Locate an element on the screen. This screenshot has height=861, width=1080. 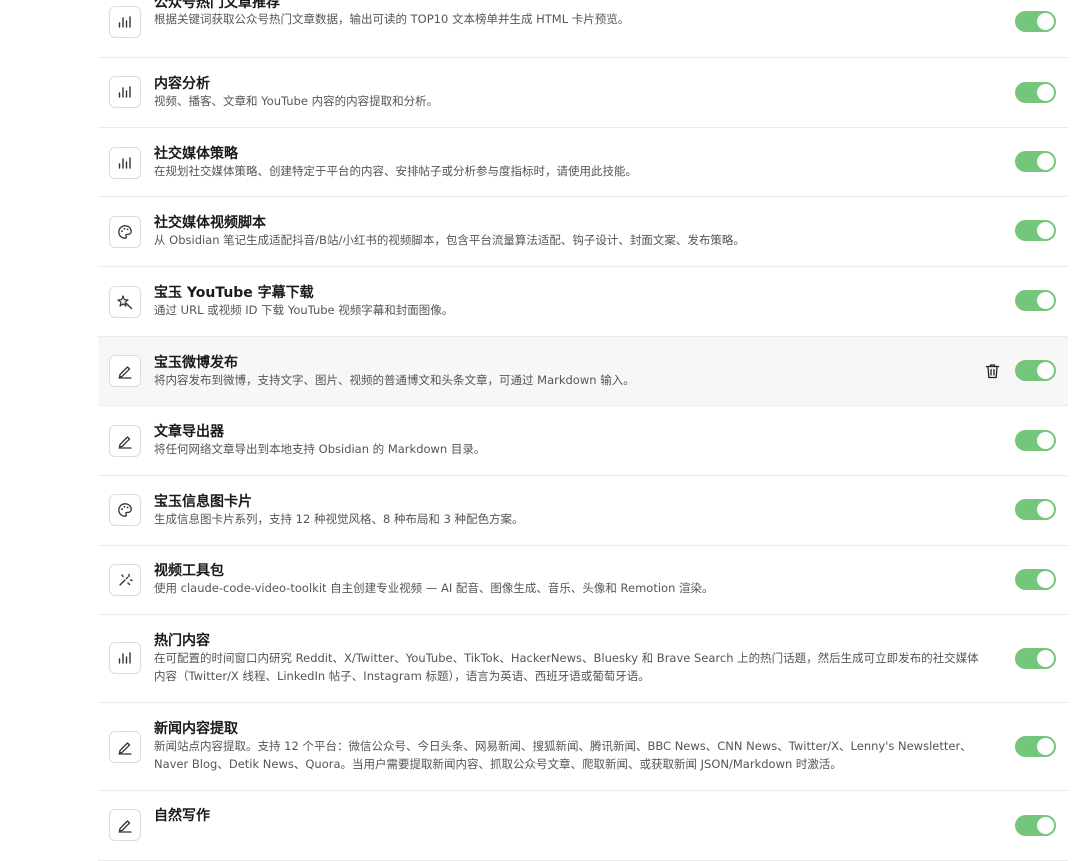
skill-row: 内容分析视频、播客、文章和 YouTube 内容的内容提取和分析。 is located at coordinates (583, 93).